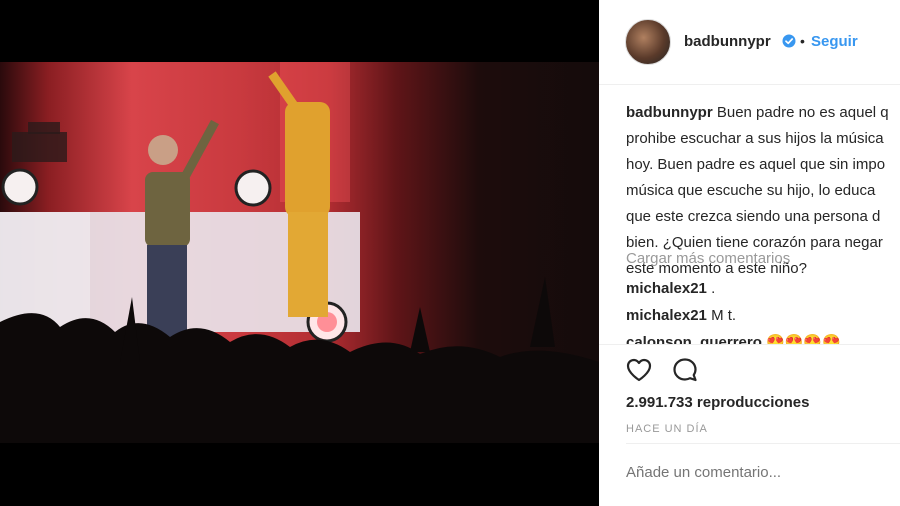 The image size is (900, 506). Describe the element at coordinates (724, 315) in the screenshot. I see `comment-text: M t.` at that location.